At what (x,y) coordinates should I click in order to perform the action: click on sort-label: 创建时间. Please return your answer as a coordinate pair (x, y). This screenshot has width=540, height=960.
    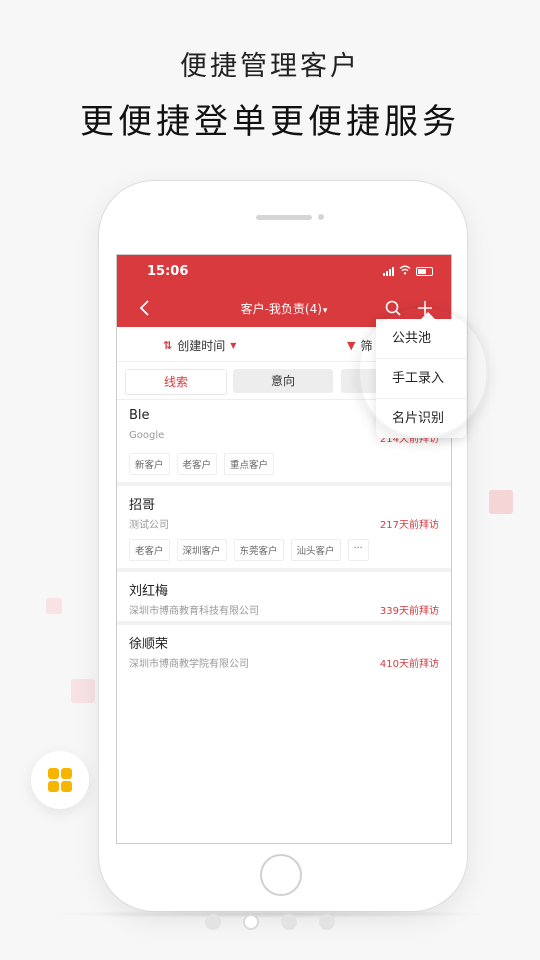
    Looking at the image, I should click on (201, 346).